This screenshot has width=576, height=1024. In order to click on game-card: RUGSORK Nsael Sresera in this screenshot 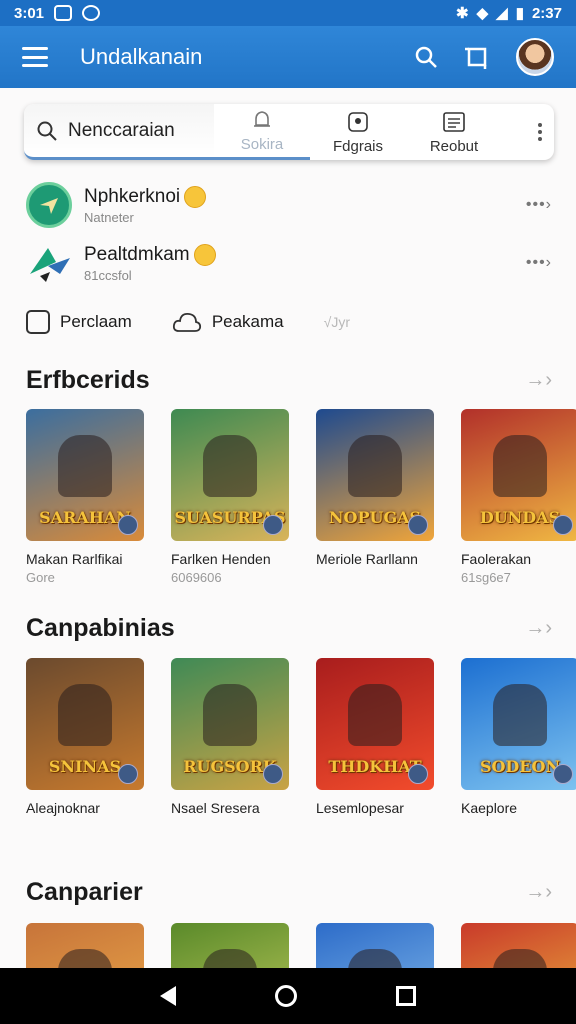, I will do `click(230, 738)`.